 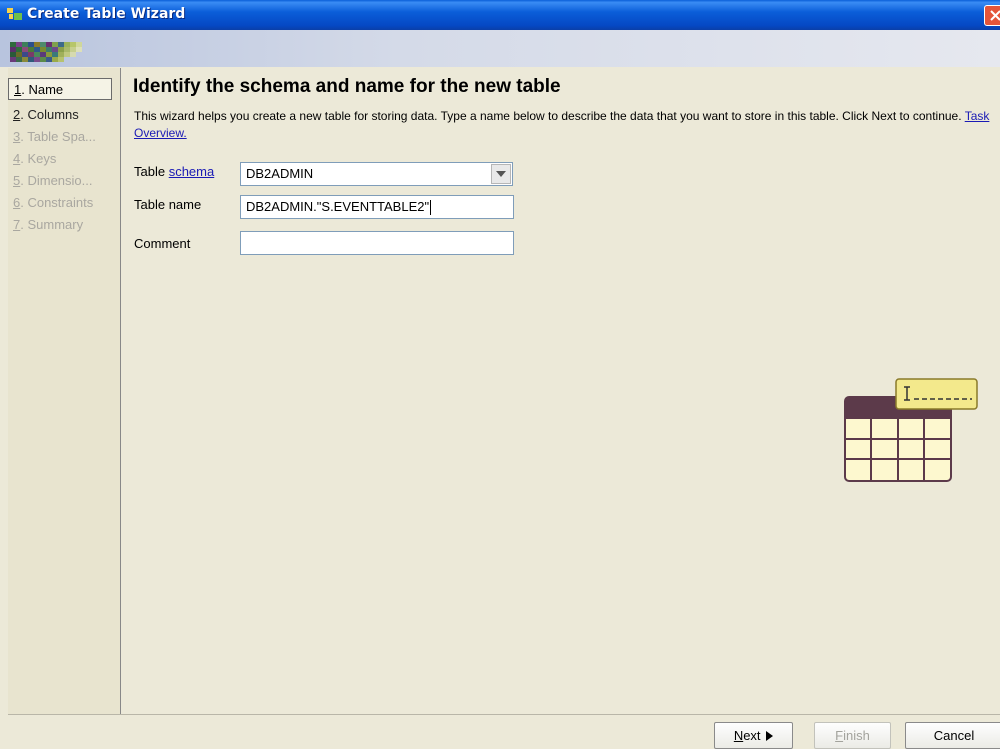 What do you see at coordinates (856, 735) in the screenshot?
I see `finish-label: inish` at bounding box center [856, 735].